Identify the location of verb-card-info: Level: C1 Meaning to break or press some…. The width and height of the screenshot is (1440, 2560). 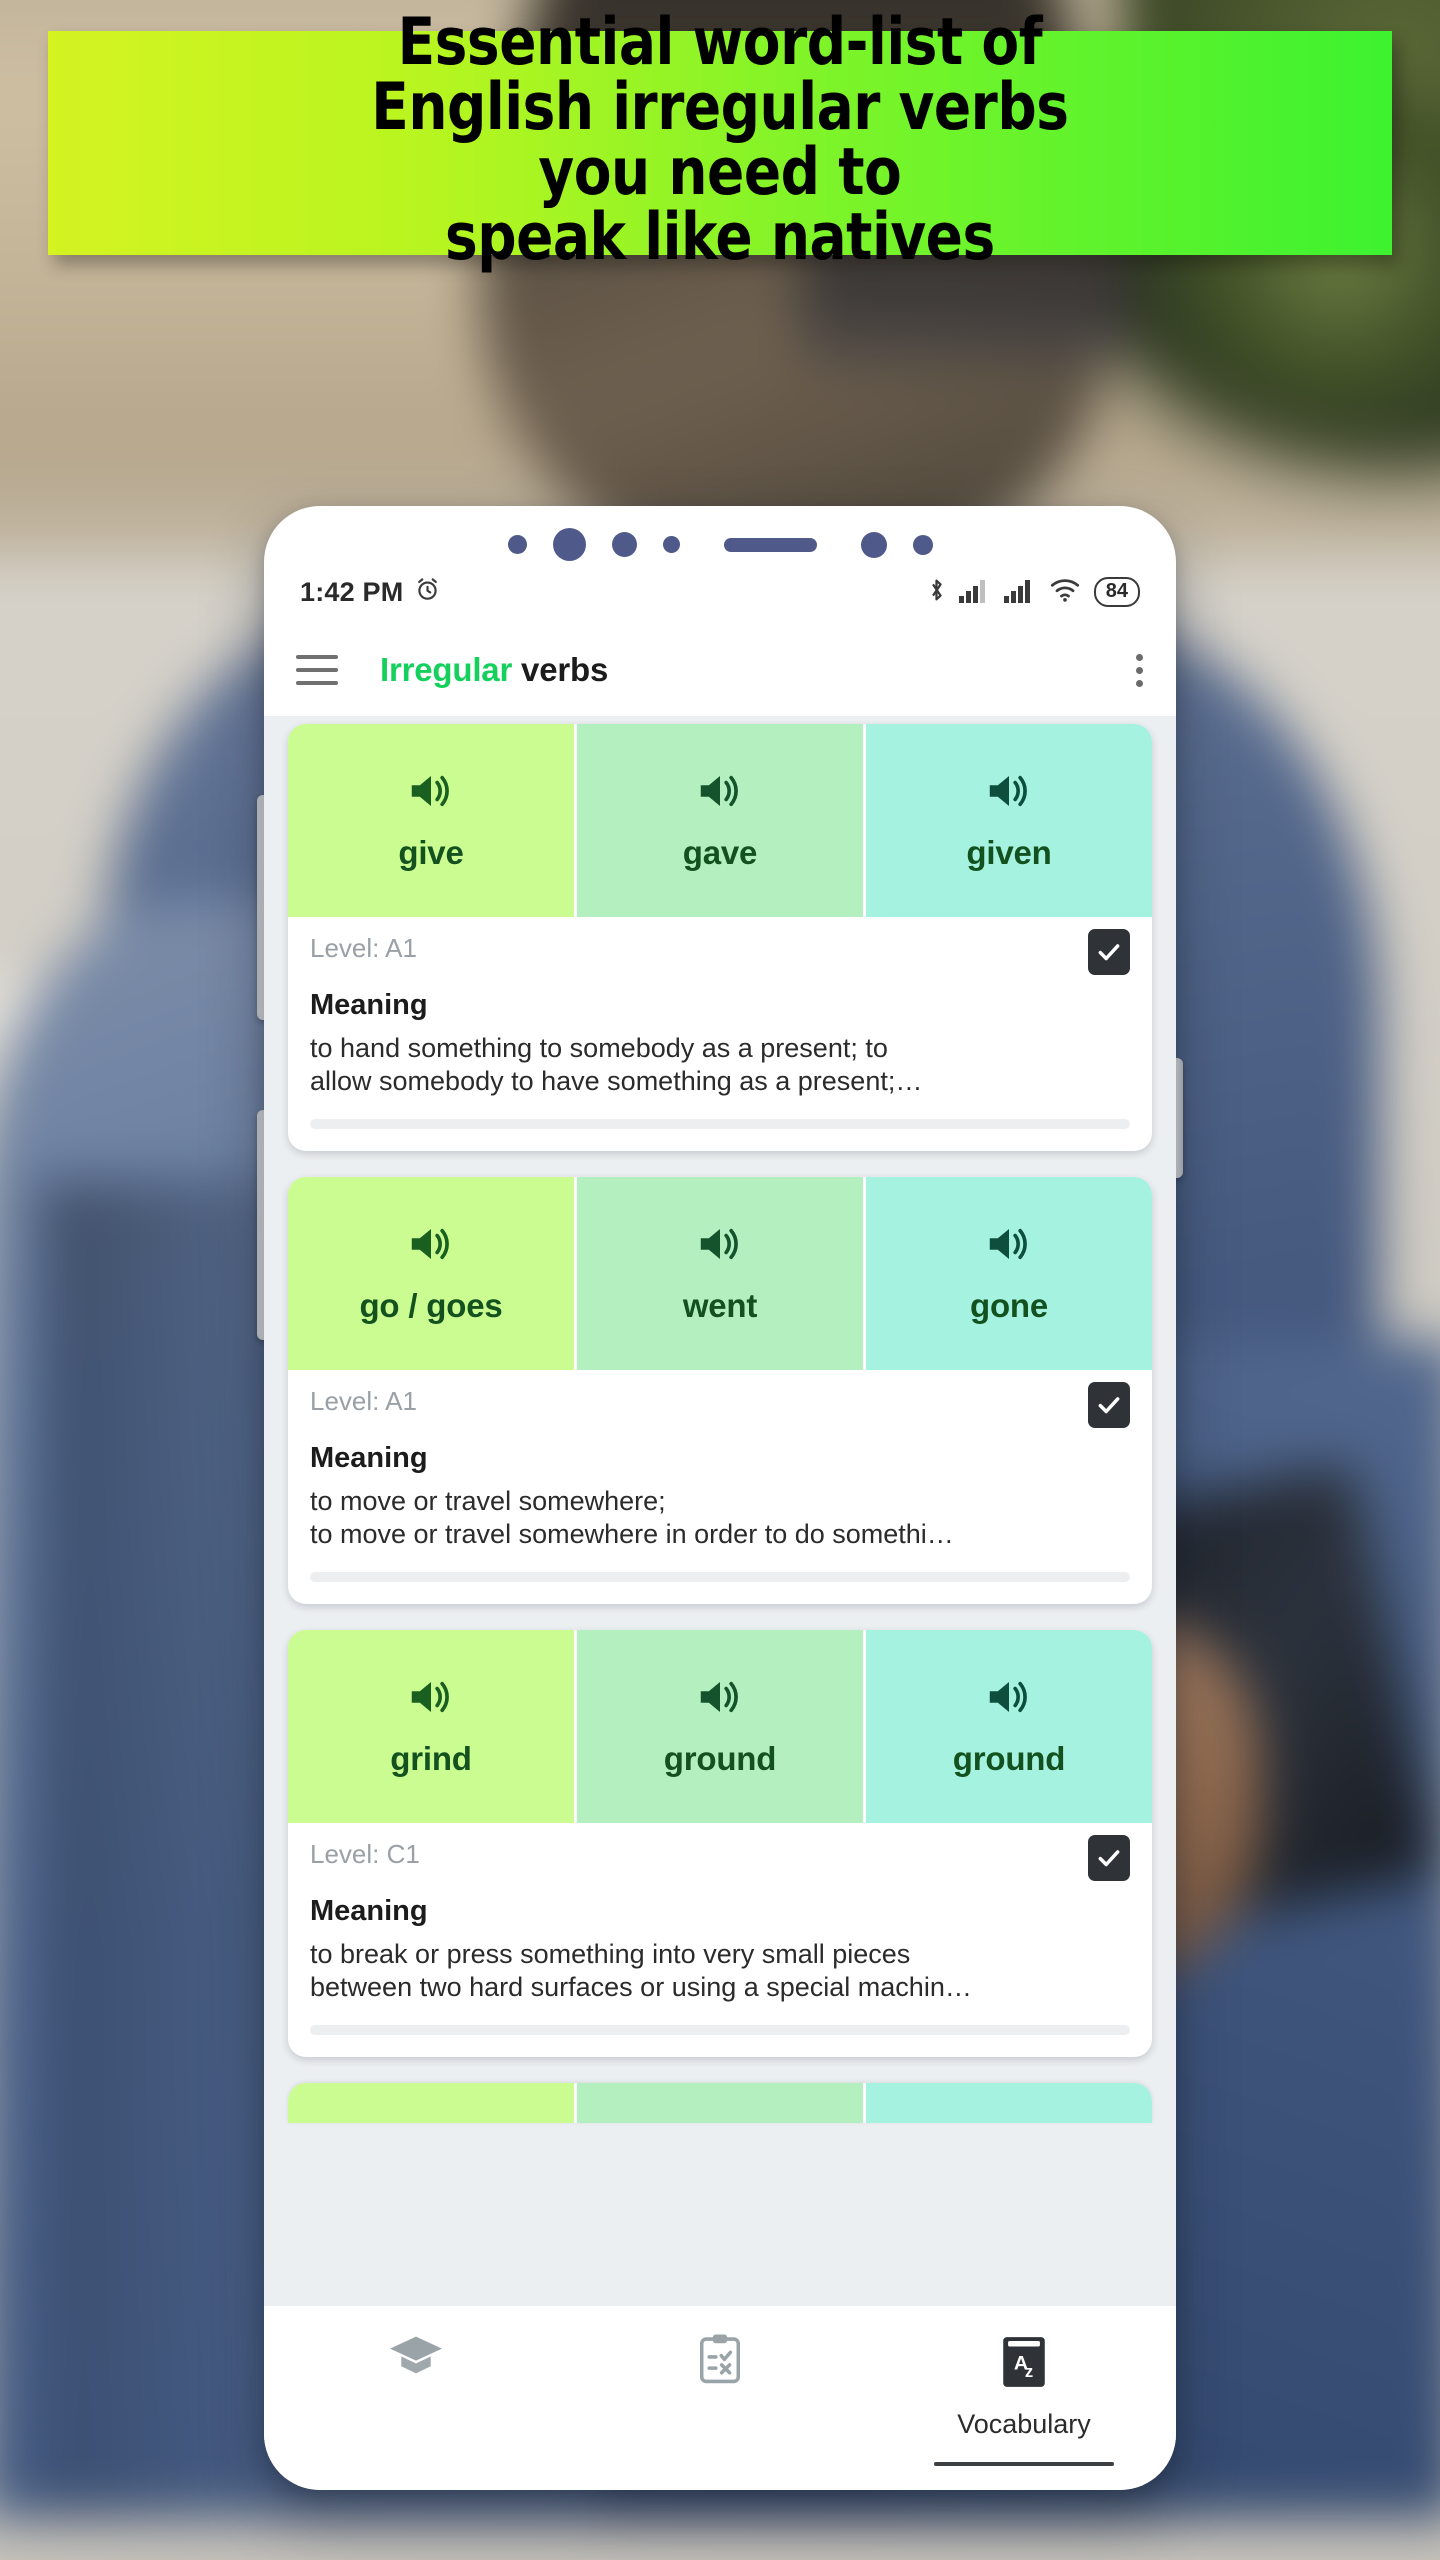
(720, 1929).